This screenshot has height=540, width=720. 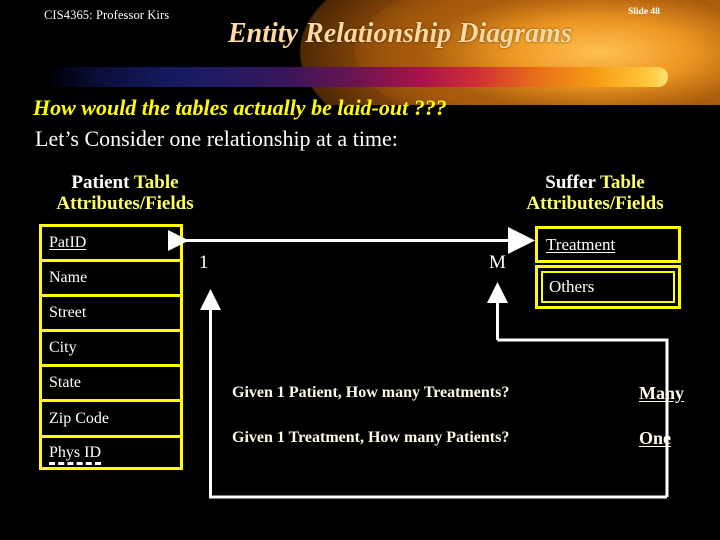 I want to click on field-treatment: Treatment, so click(x=581, y=244).